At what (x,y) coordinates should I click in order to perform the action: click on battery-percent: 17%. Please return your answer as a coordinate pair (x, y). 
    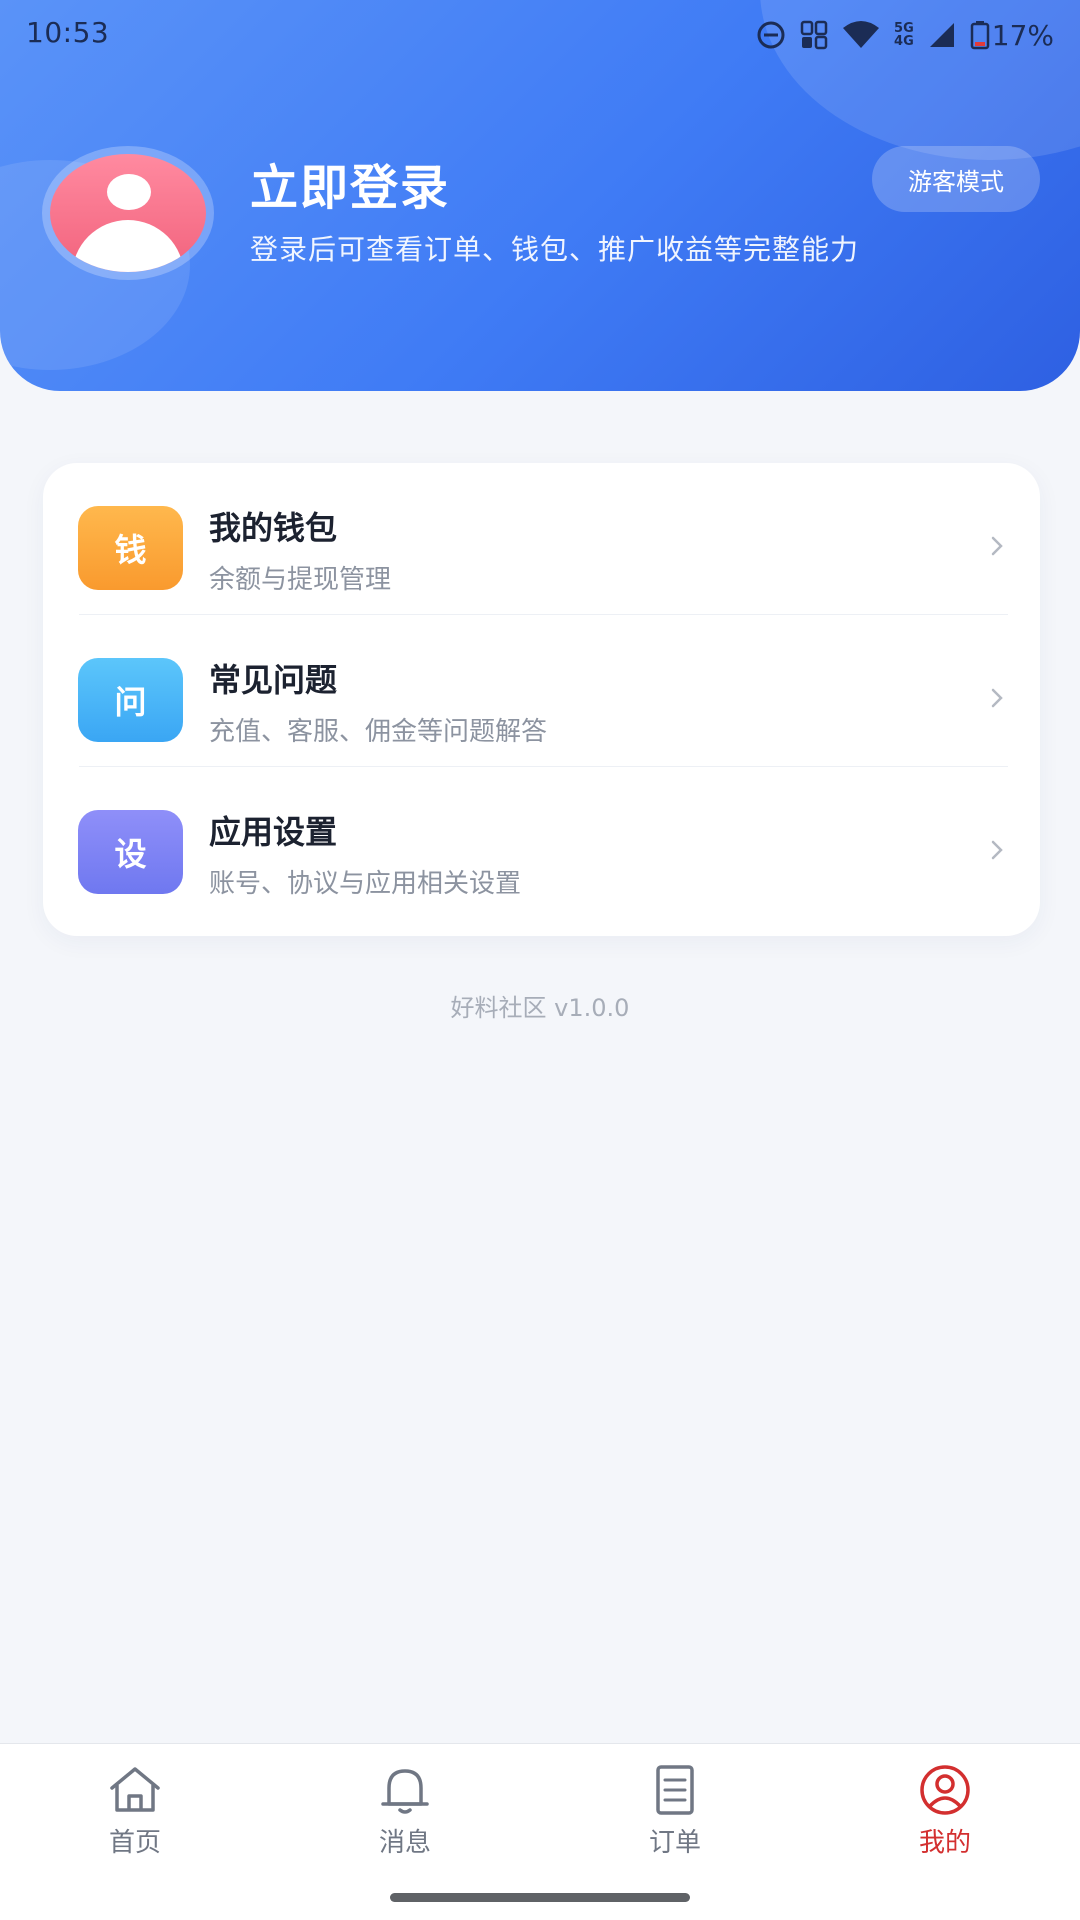
    Looking at the image, I should click on (1022, 35).